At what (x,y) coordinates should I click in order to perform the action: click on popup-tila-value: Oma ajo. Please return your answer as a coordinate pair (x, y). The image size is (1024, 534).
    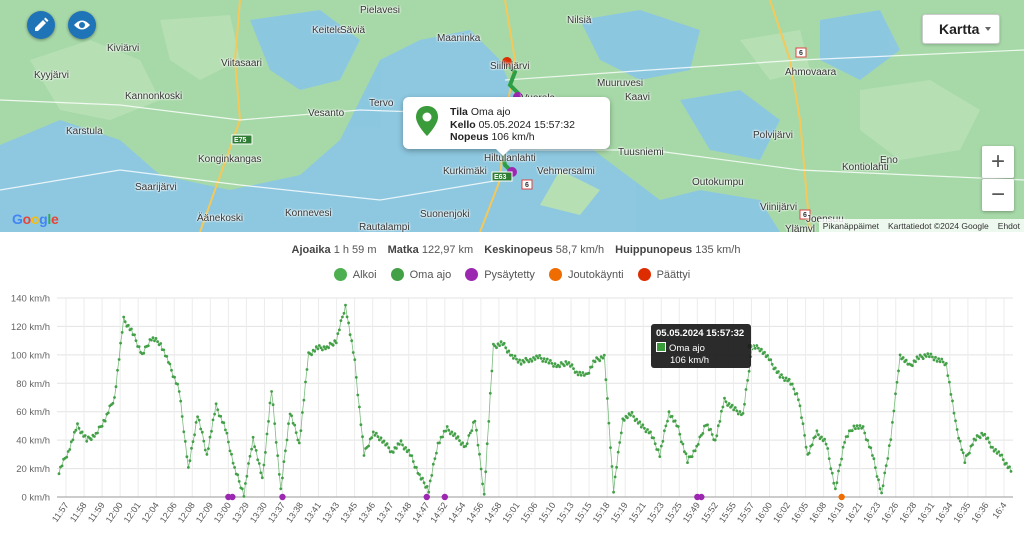
    Looking at the image, I should click on (490, 112).